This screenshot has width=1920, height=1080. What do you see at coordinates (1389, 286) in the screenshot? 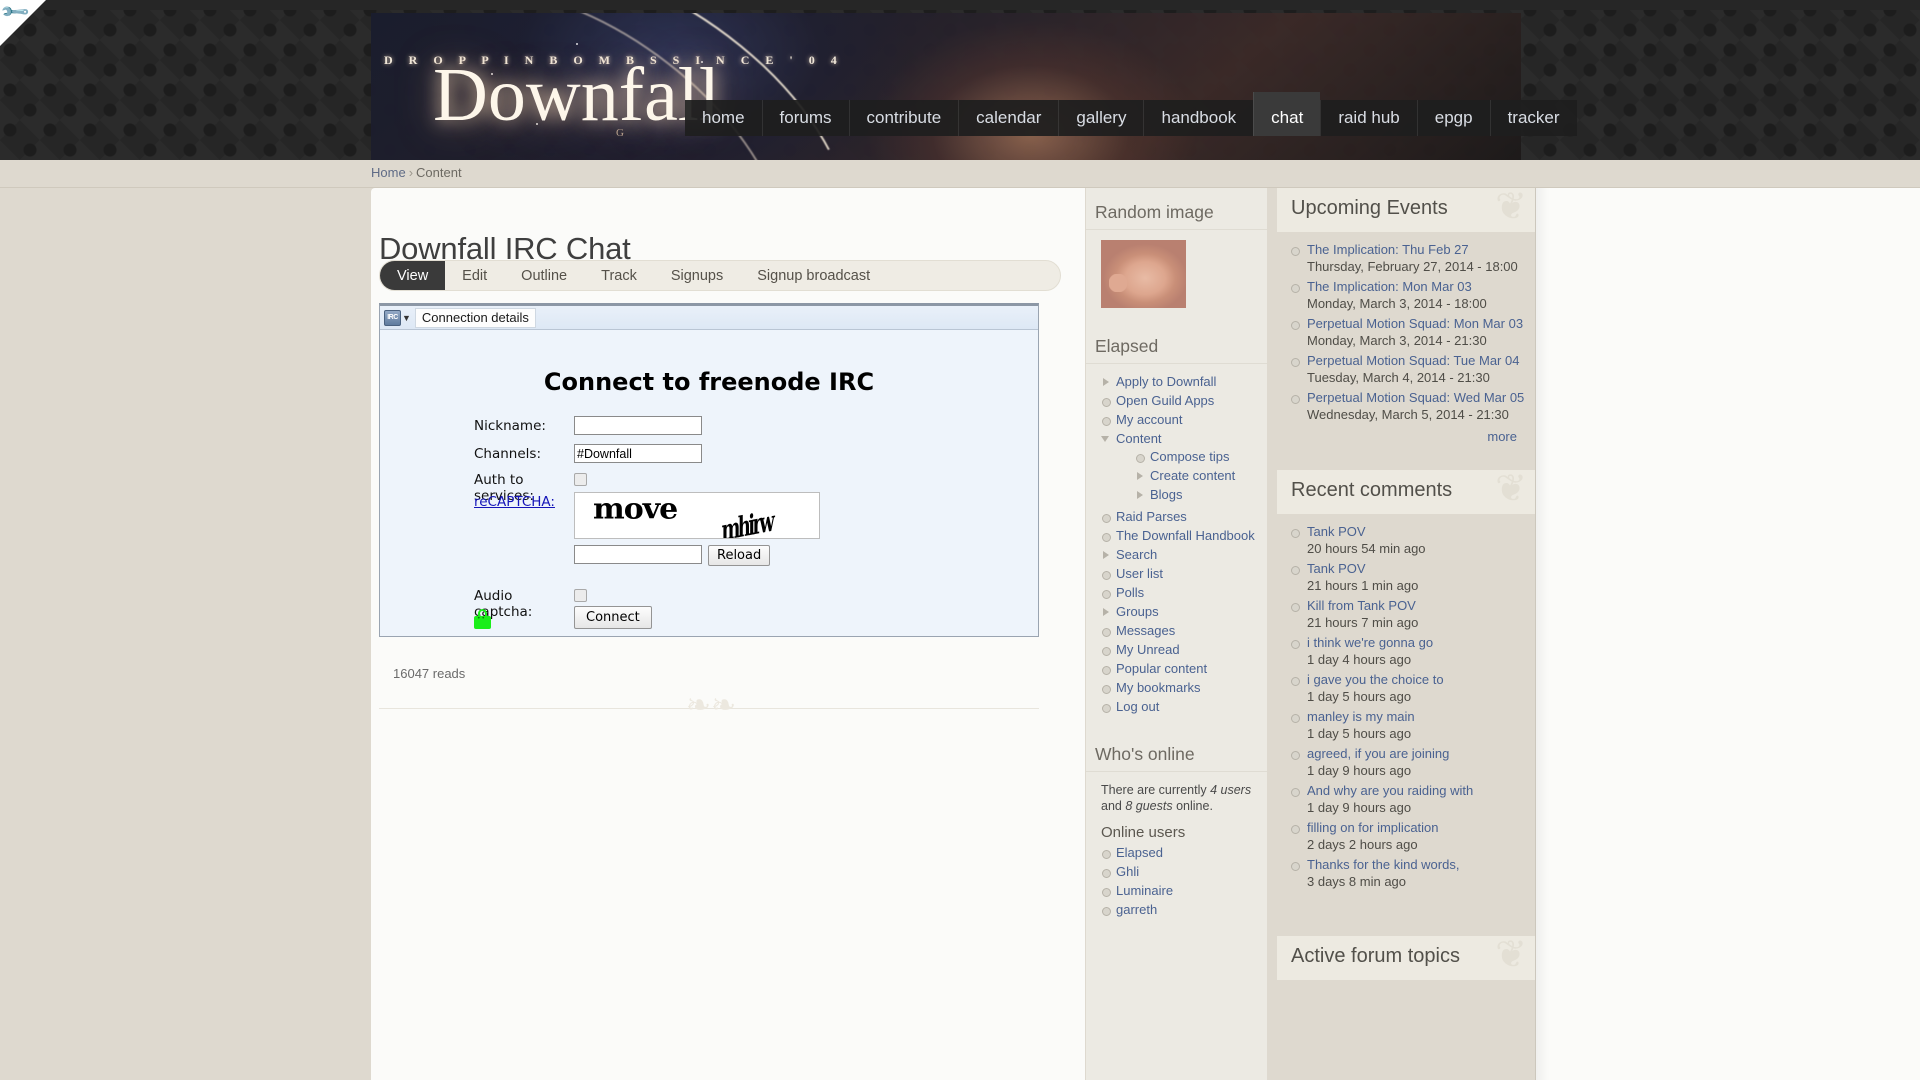
I see `event-link: The Implication: Mon Mar 03` at bounding box center [1389, 286].